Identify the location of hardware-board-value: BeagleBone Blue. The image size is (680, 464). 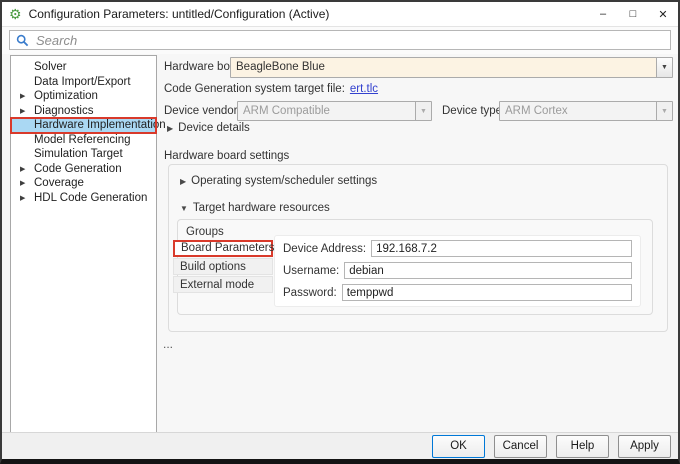
(443, 67).